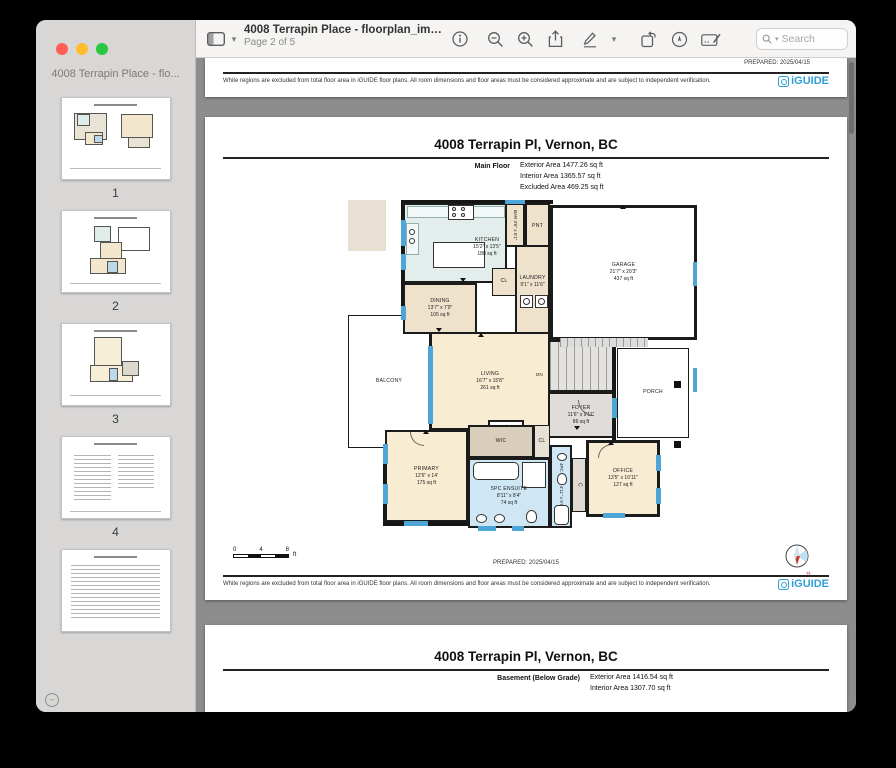 This screenshot has height=768, width=896. I want to click on thumbnail-page-number: 1, so click(115, 193).